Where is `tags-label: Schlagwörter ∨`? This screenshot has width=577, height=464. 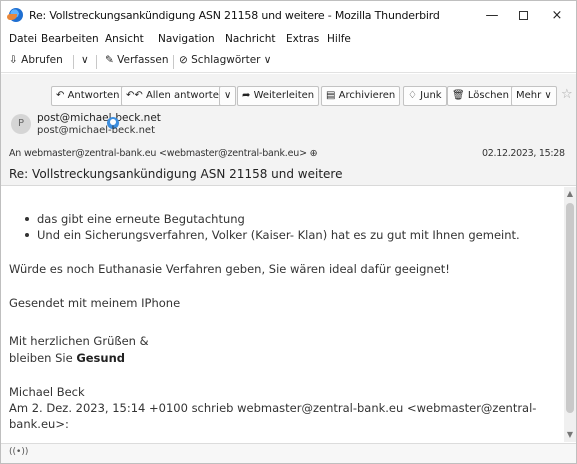 tags-label: Schlagwörter ∨ is located at coordinates (231, 60).